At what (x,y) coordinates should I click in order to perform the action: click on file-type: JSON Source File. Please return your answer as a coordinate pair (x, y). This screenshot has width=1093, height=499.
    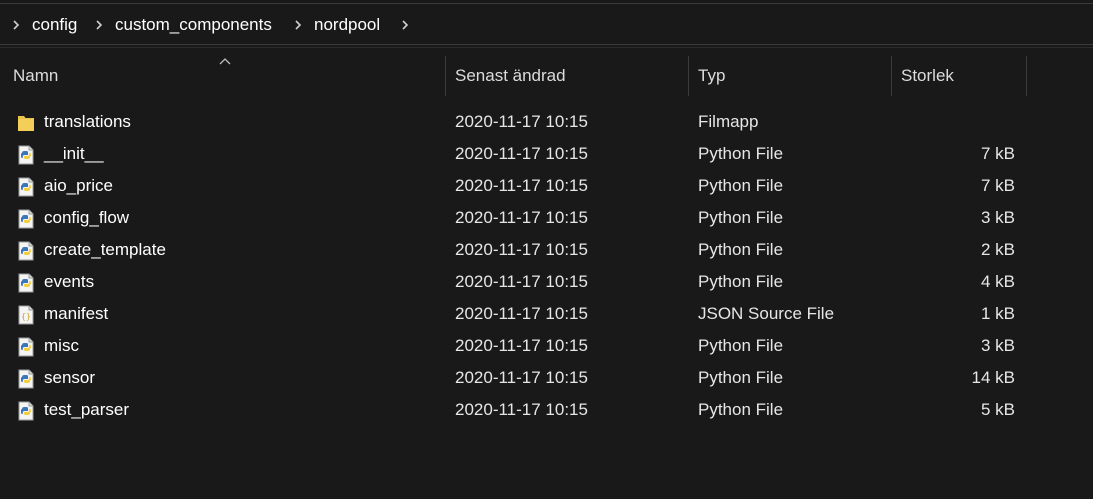
    Looking at the image, I should click on (766, 313).